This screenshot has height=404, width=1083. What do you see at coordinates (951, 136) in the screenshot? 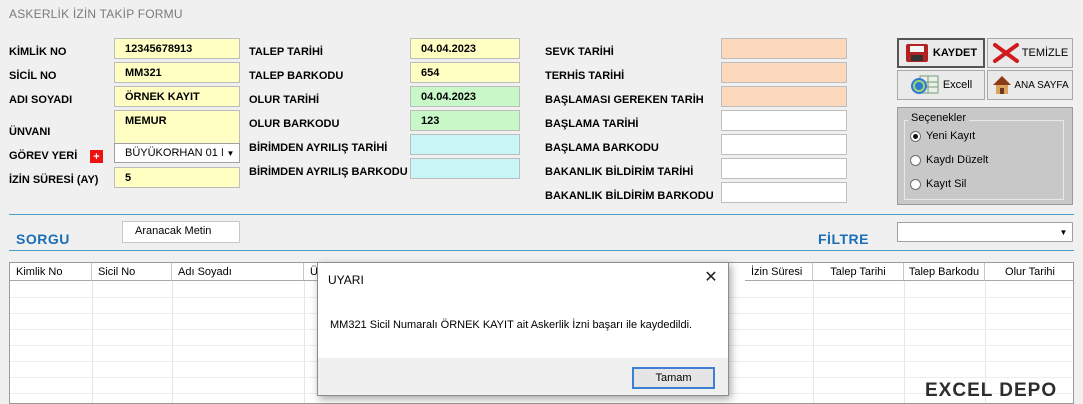
I see `radio-label: Yeni Kayıt` at bounding box center [951, 136].